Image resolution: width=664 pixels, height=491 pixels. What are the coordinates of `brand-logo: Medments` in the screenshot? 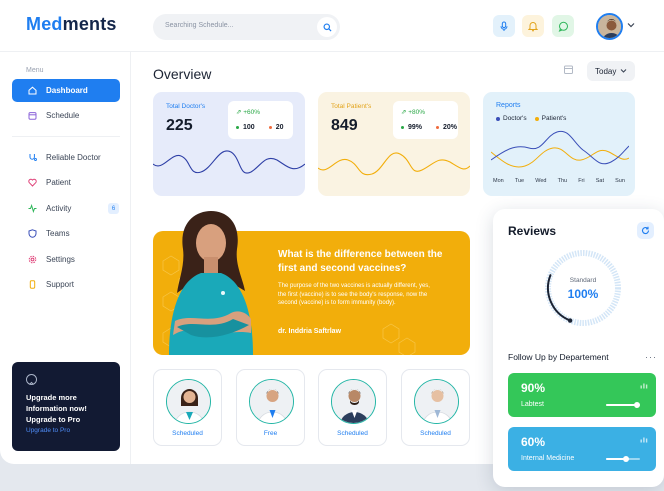 It's located at (71, 24).